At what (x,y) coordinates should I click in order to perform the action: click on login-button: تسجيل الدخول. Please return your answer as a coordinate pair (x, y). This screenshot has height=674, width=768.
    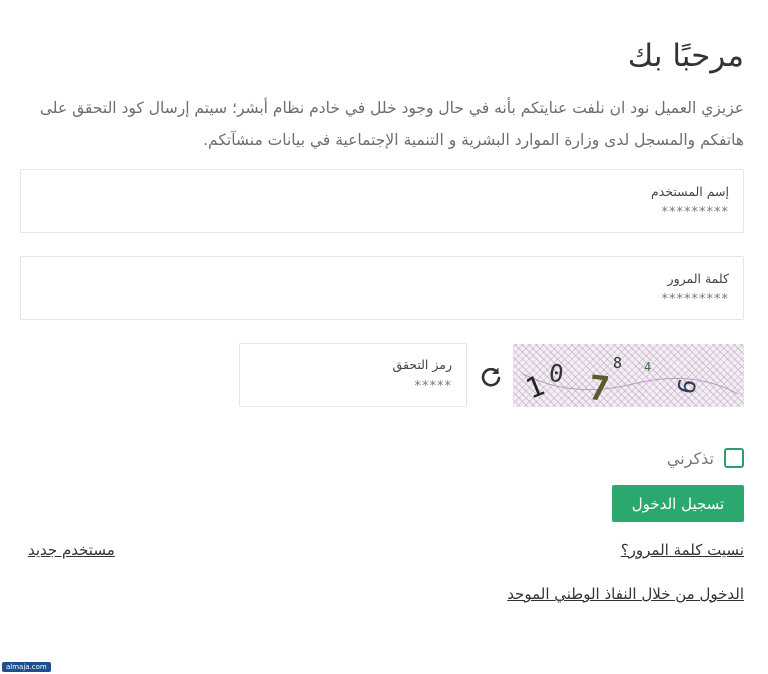
    Looking at the image, I should click on (678, 503).